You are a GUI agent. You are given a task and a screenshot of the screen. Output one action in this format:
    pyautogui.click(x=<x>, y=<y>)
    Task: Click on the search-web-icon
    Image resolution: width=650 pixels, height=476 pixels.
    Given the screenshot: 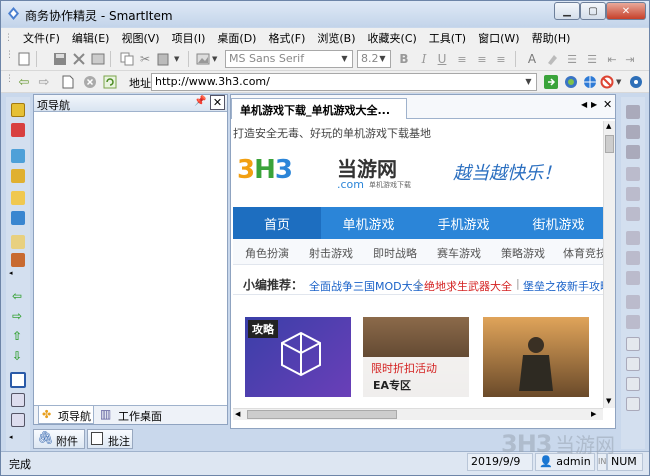 What is the action you would take?
    pyautogui.click(x=571, y=82)
    